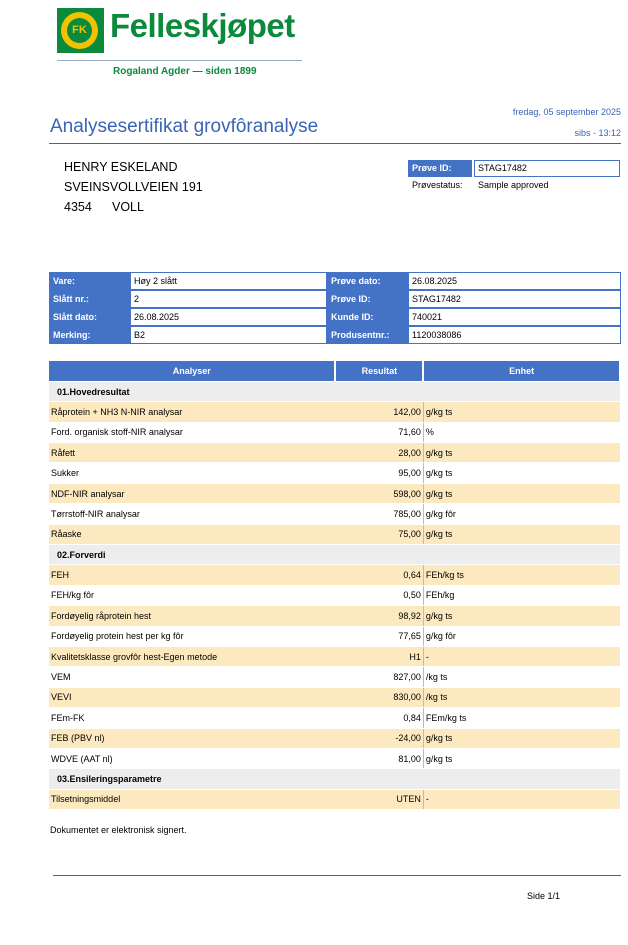  I want to click on table-row: Ford. organisk stoff-NIR analysar 71,60%, so click(334, 433).